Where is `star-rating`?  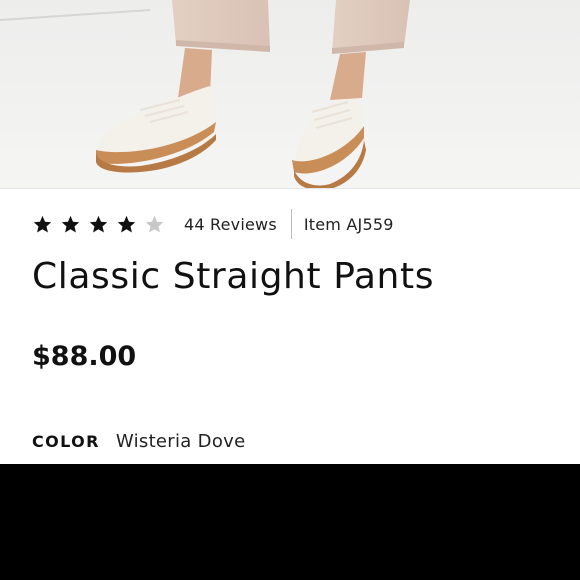
star-rating is located at coordinates (102, 224).